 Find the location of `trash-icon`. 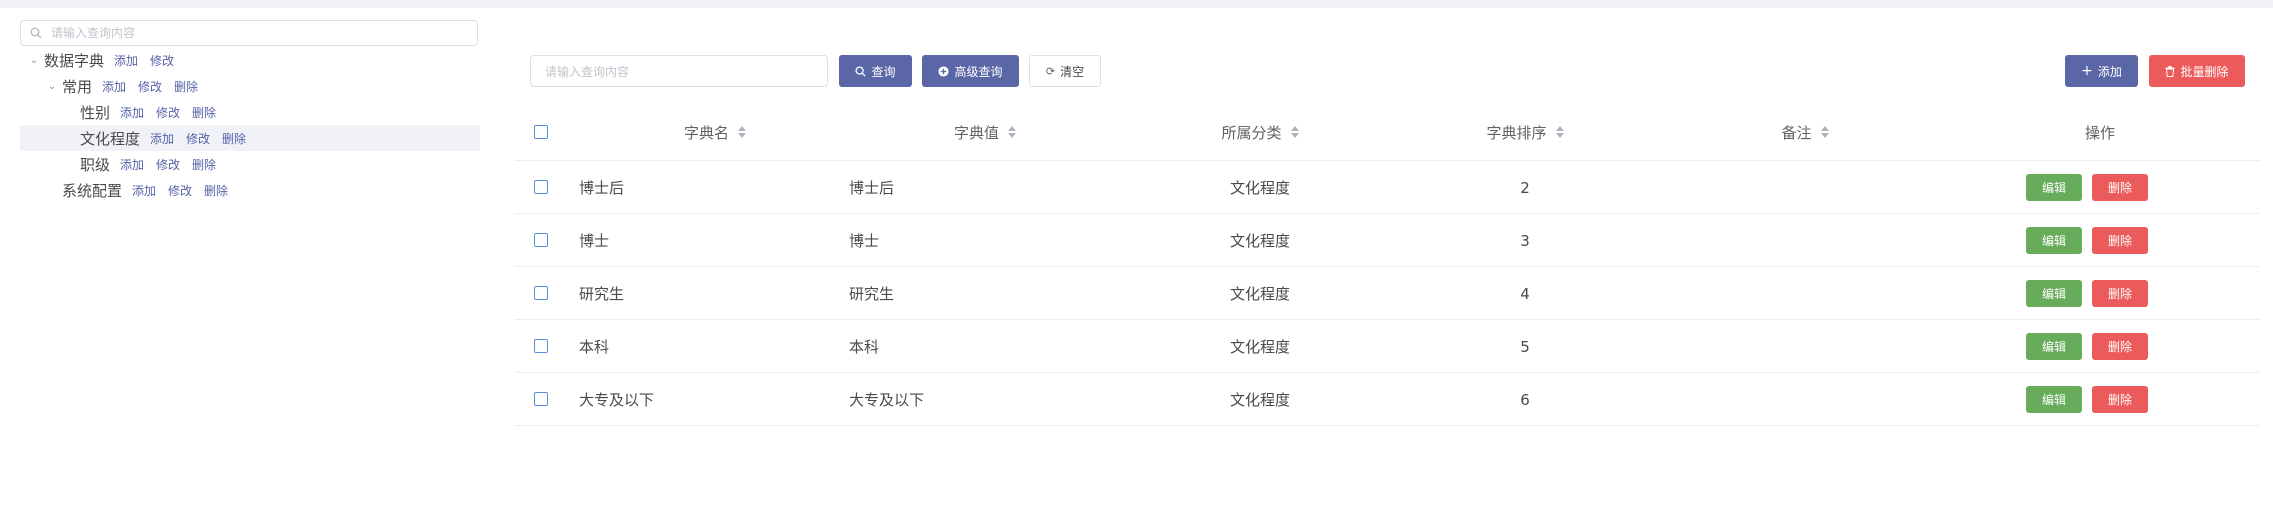

trash-icon is located at coordinates (2170, 71).